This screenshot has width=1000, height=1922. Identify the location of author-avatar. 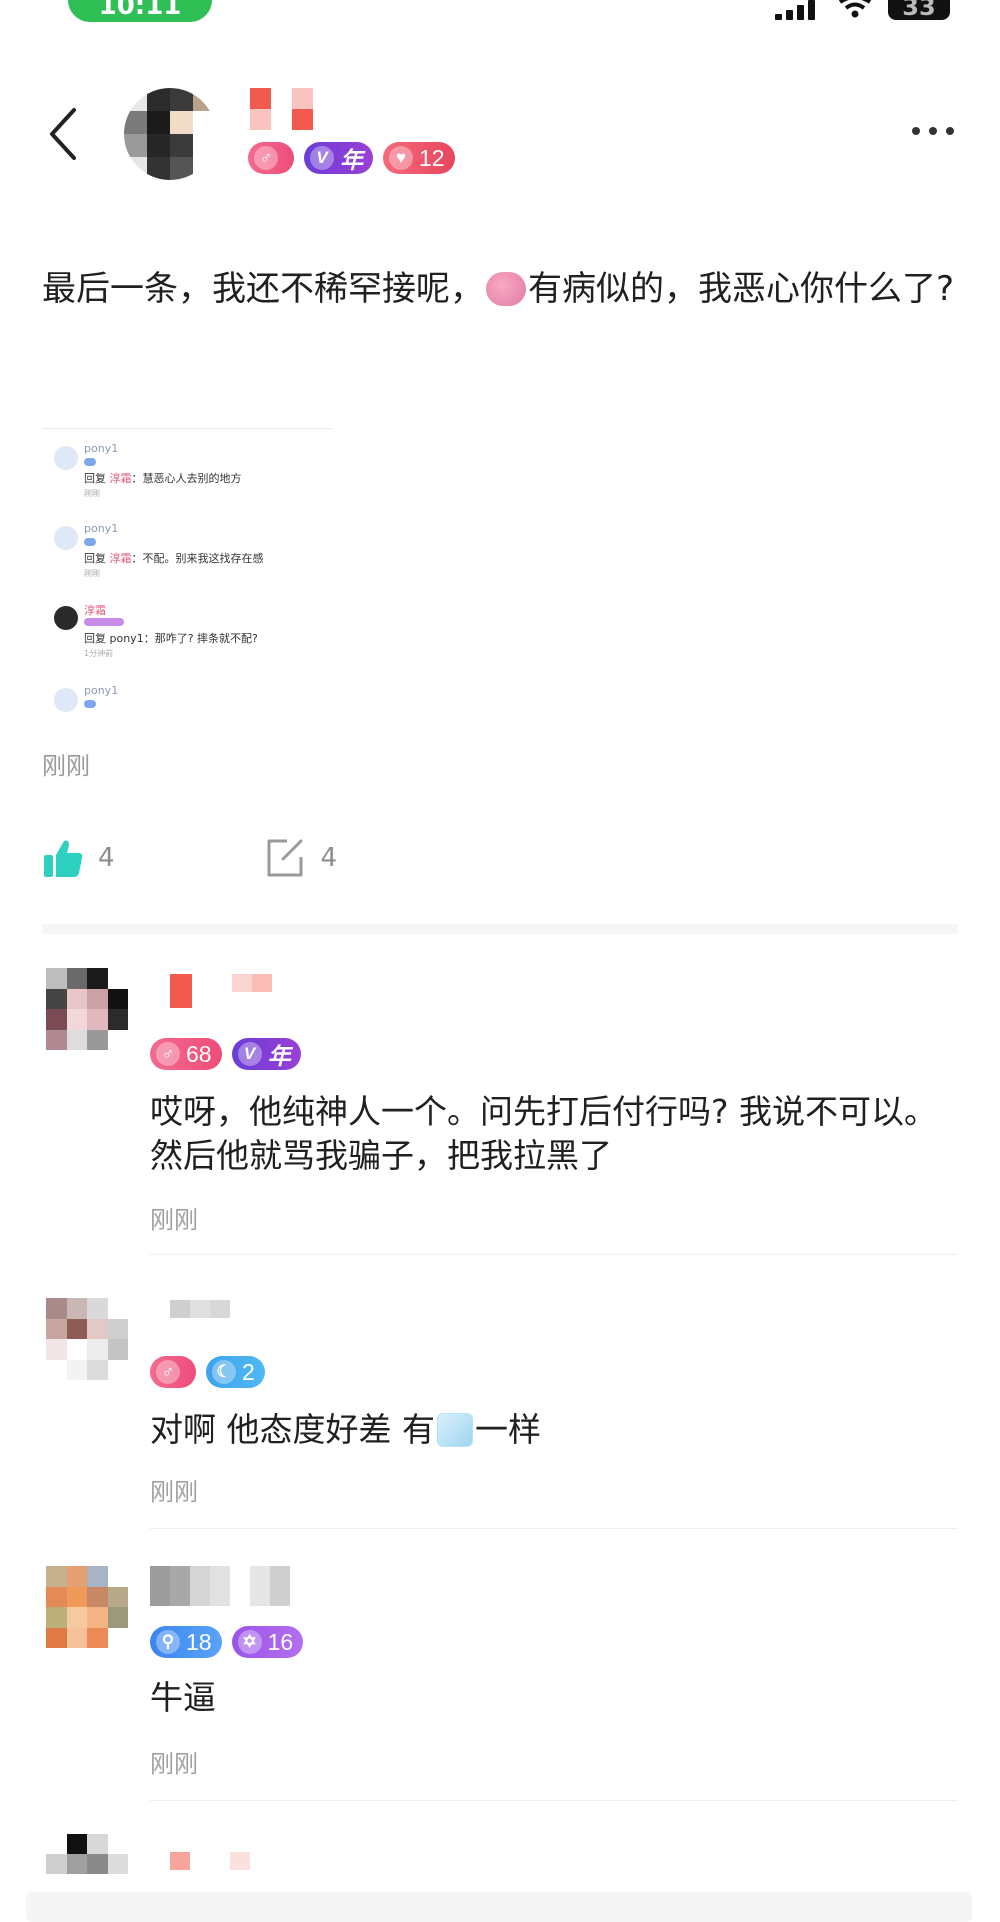
(170, 134).